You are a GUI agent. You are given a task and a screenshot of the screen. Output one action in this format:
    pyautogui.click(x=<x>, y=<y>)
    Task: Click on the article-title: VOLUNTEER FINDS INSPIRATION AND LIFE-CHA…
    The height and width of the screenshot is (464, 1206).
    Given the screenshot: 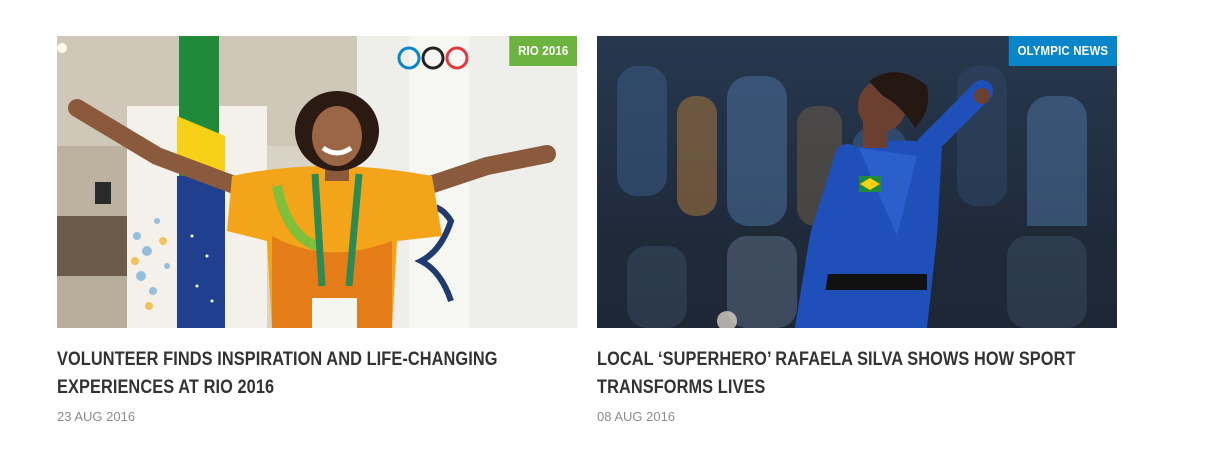 What is the action you would take?
    pyautogui.click(x=315, y=374)
    